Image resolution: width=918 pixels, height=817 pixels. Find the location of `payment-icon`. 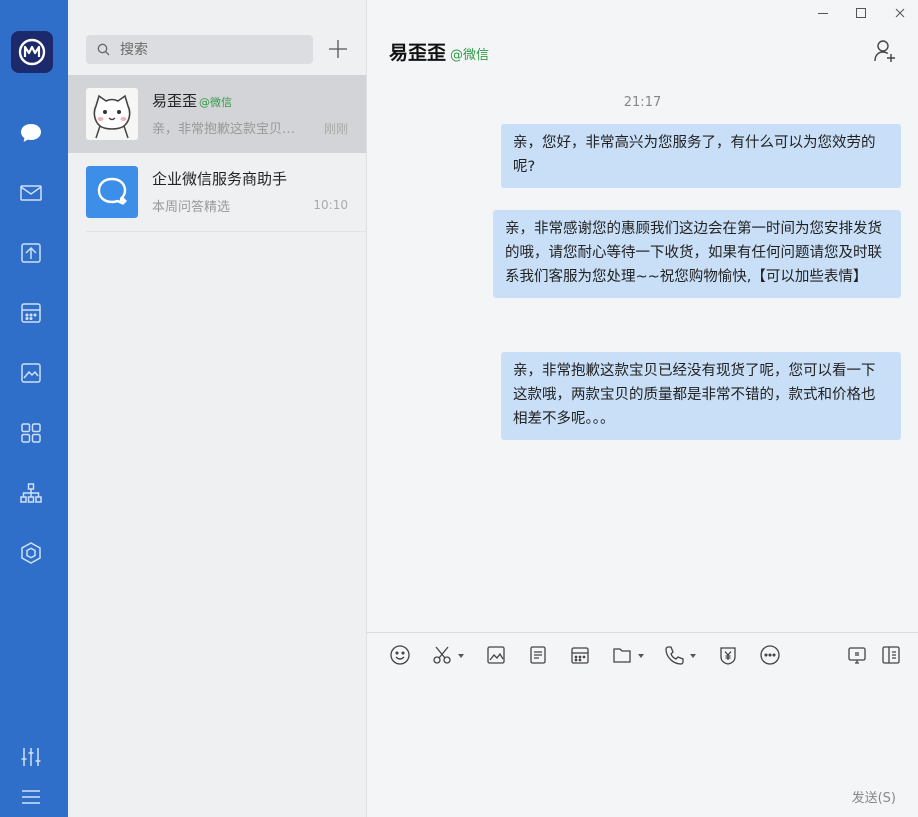

payment-icon is located at coordinates (728, 656).